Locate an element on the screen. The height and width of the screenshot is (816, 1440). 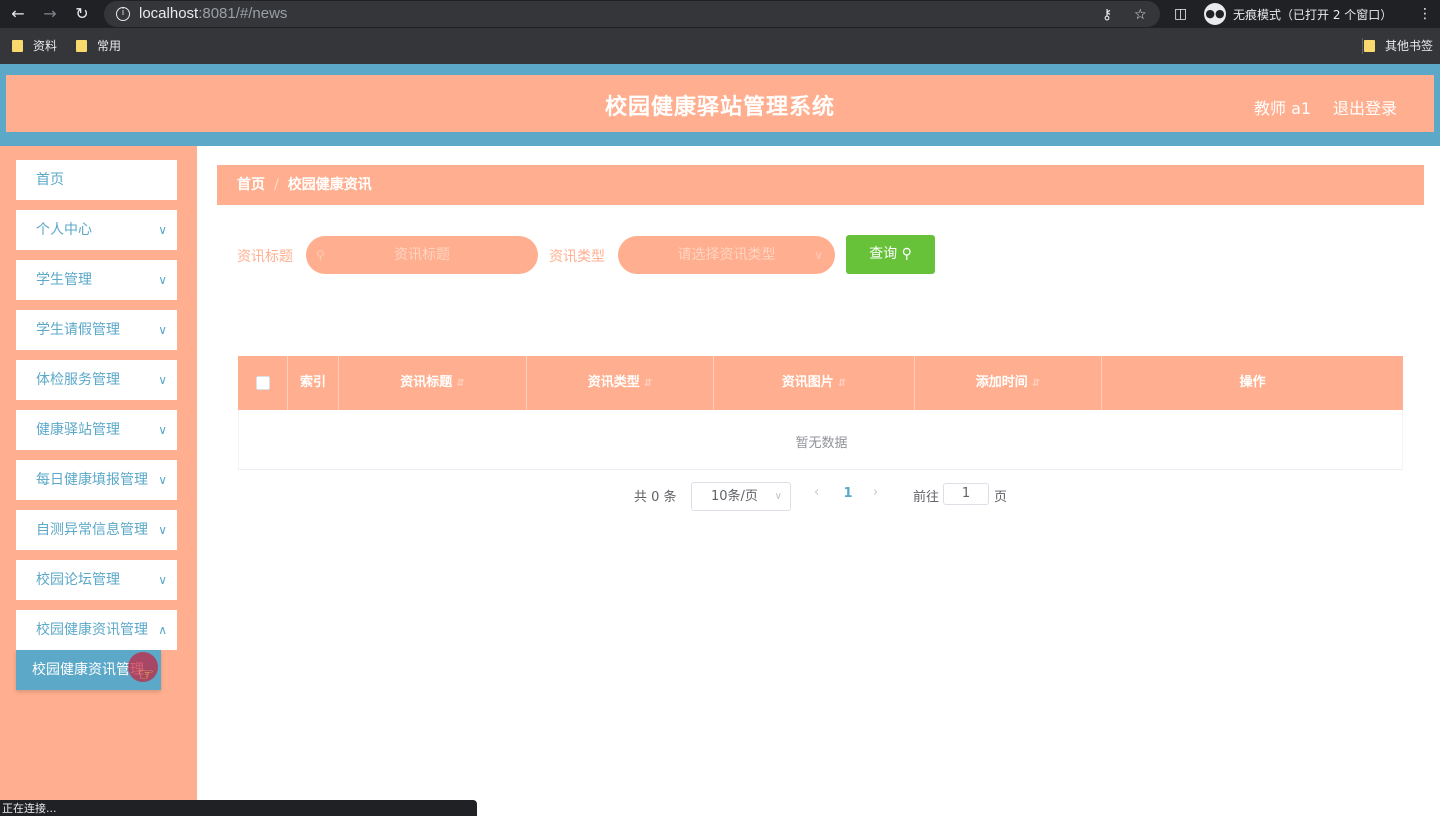
column-header: 操作 is located at coordinates (1252, 382).